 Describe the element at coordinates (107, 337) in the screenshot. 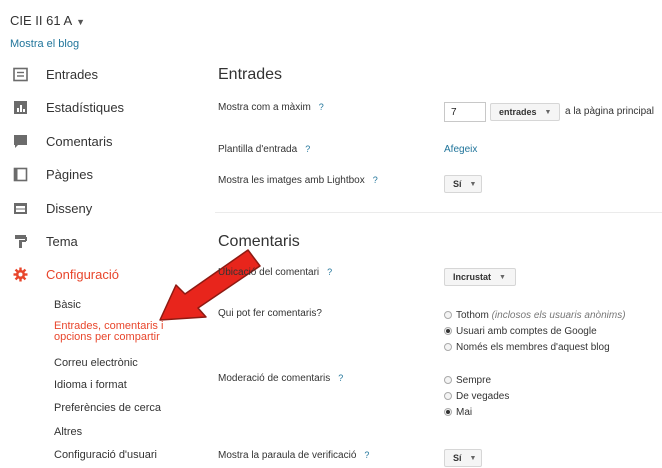

I see `subnav-label-line: opcions per compartir` at that location.